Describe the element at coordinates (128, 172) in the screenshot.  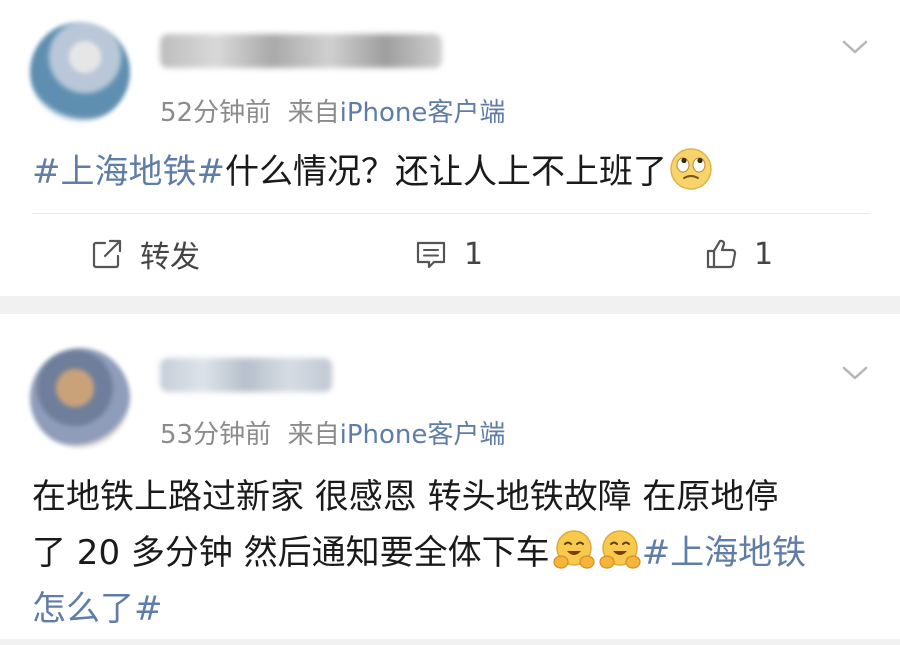
I see `hashtag-link: #上海地铁#` at that location.